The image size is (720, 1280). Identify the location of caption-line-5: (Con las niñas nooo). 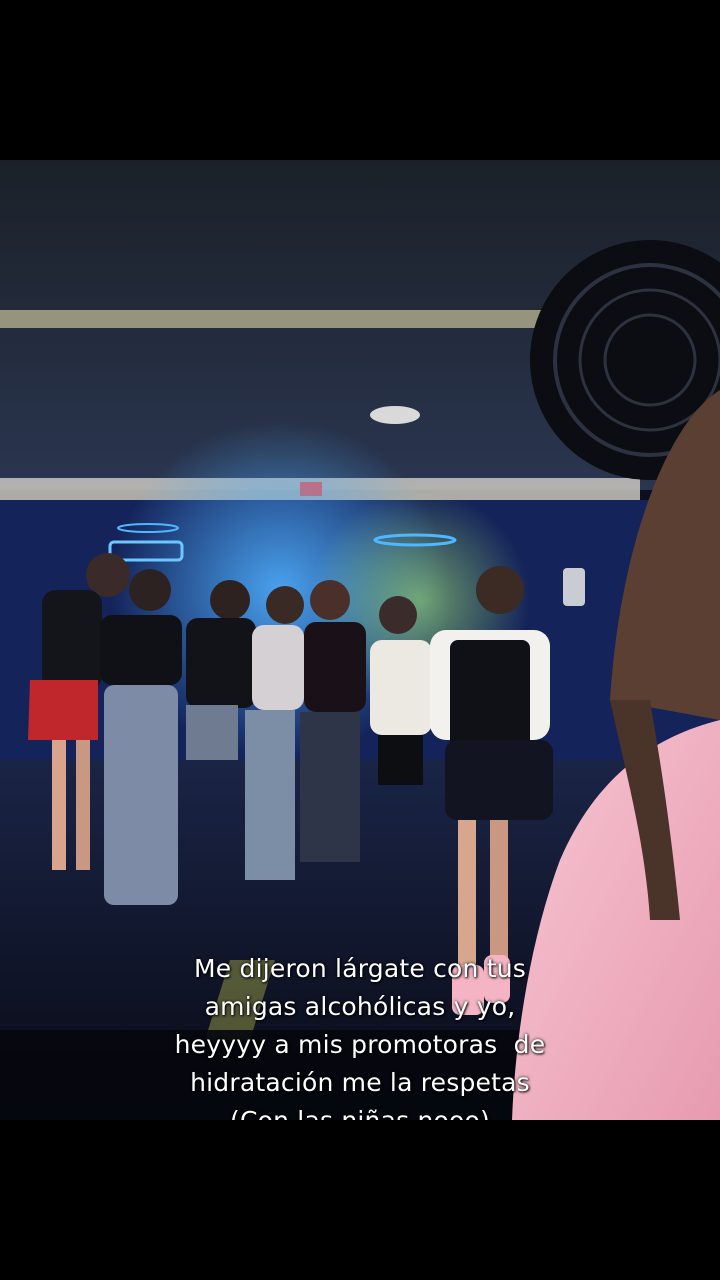
(360, 1111).